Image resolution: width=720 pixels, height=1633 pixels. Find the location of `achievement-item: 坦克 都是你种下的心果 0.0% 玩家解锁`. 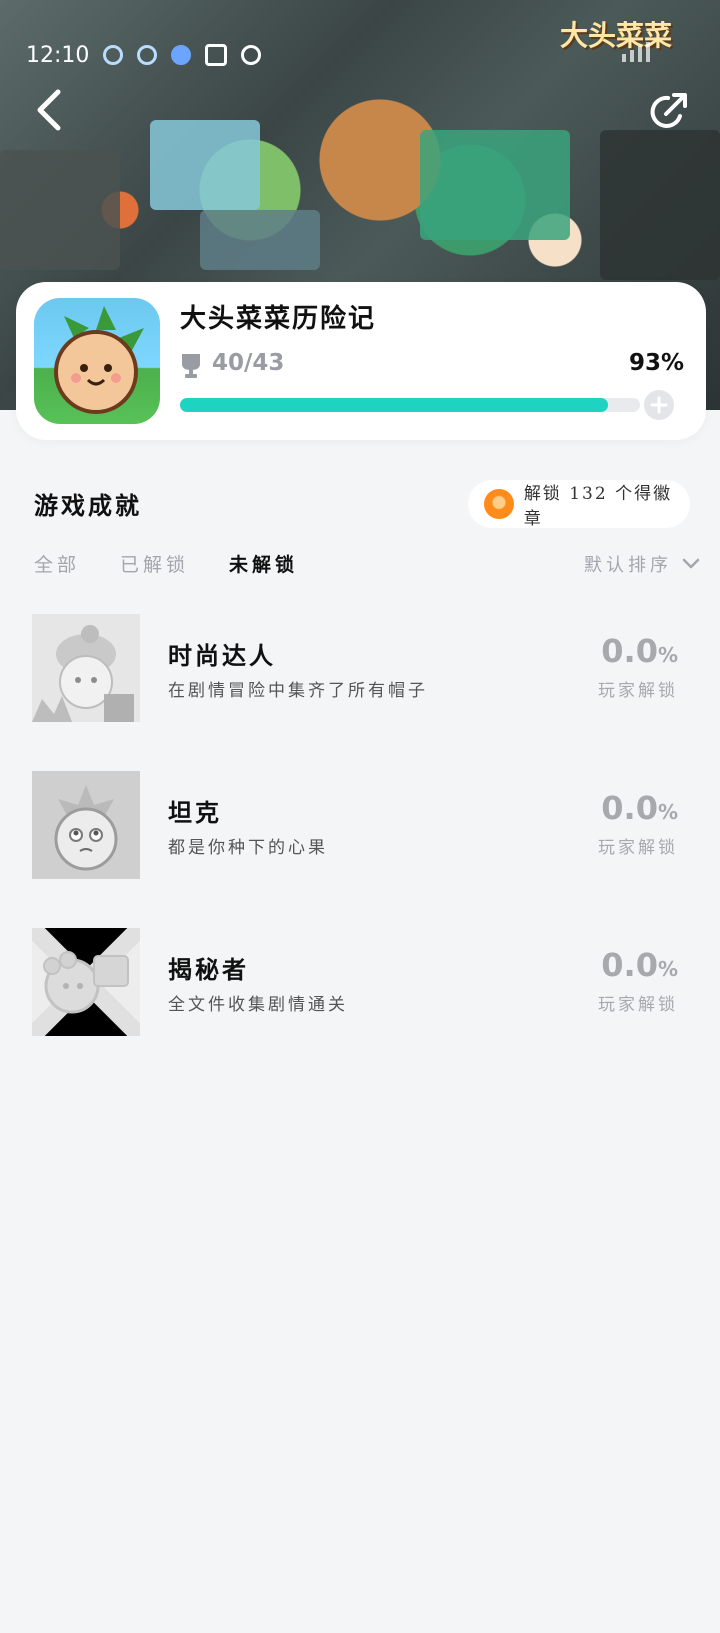

achievement-item: 坦克 都是你种下的心果 0.0% 玩家解锁 is located at coordinates (360, 849).